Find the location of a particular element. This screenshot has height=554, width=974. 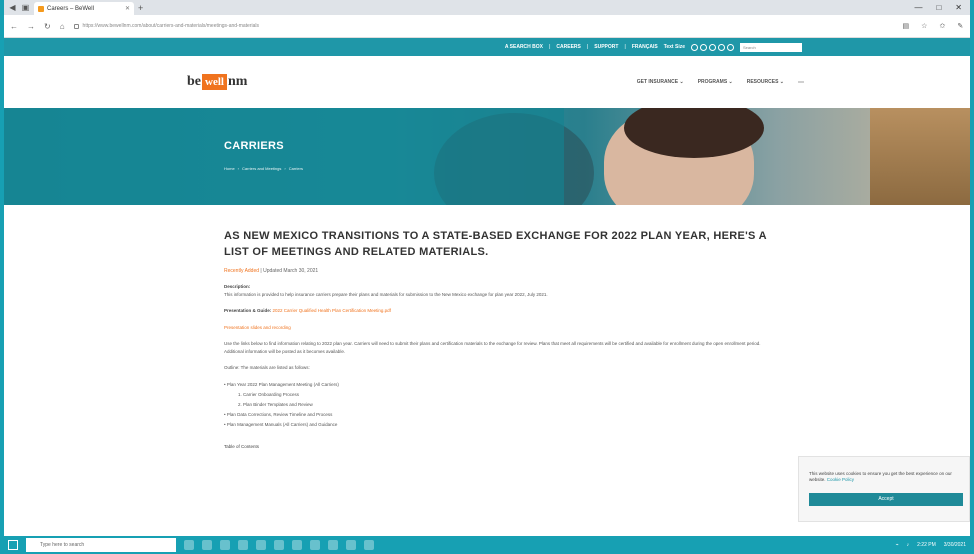

word-icon is located at coordinates (315, 545).